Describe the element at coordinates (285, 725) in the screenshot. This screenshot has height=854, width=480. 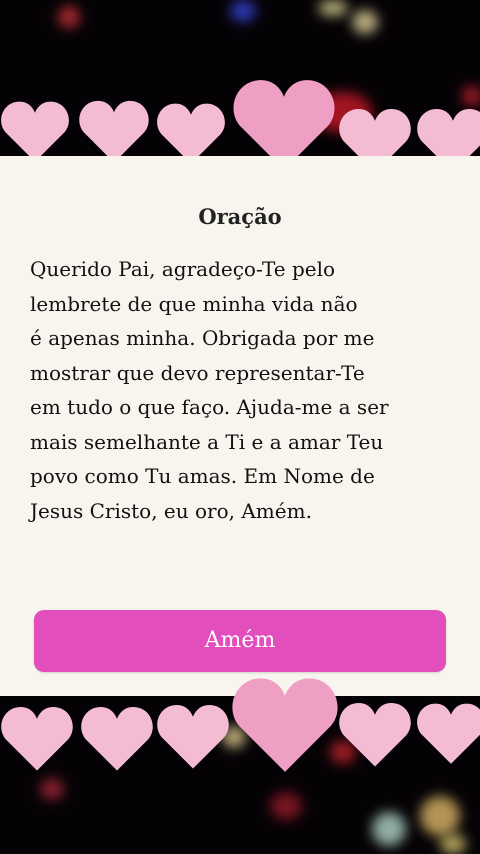
I see `pixel-heart-large-icon` at that location.